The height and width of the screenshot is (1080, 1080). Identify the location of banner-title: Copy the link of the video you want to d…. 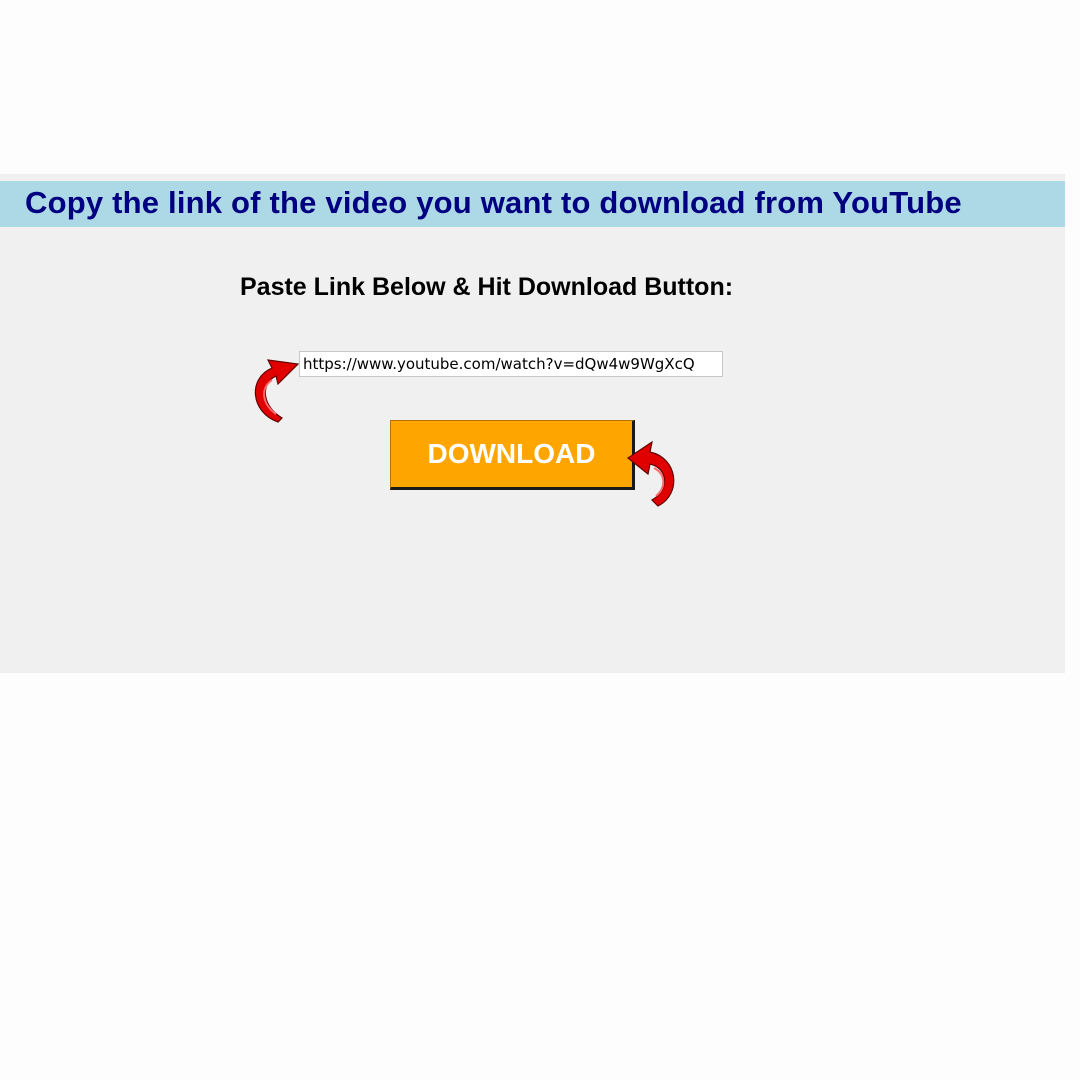
(493, 202).